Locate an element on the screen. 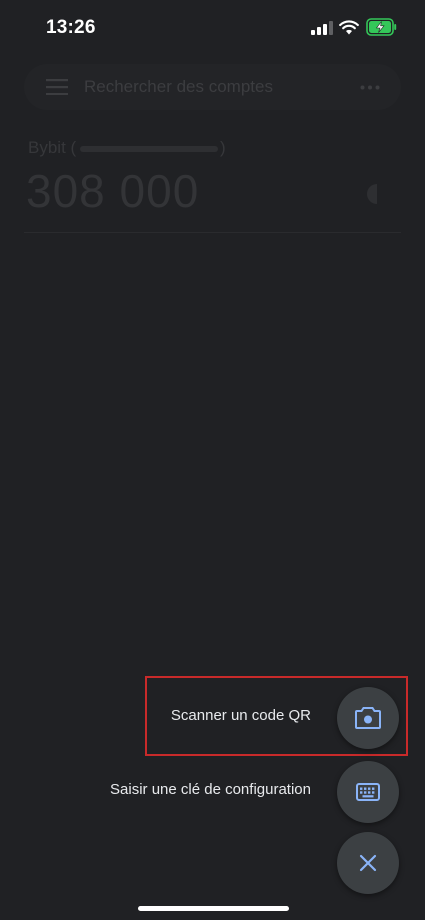 Image resolution: width=425 pixels, height=920 pixels. scan-qr-button is located at coordinates (368, 718).